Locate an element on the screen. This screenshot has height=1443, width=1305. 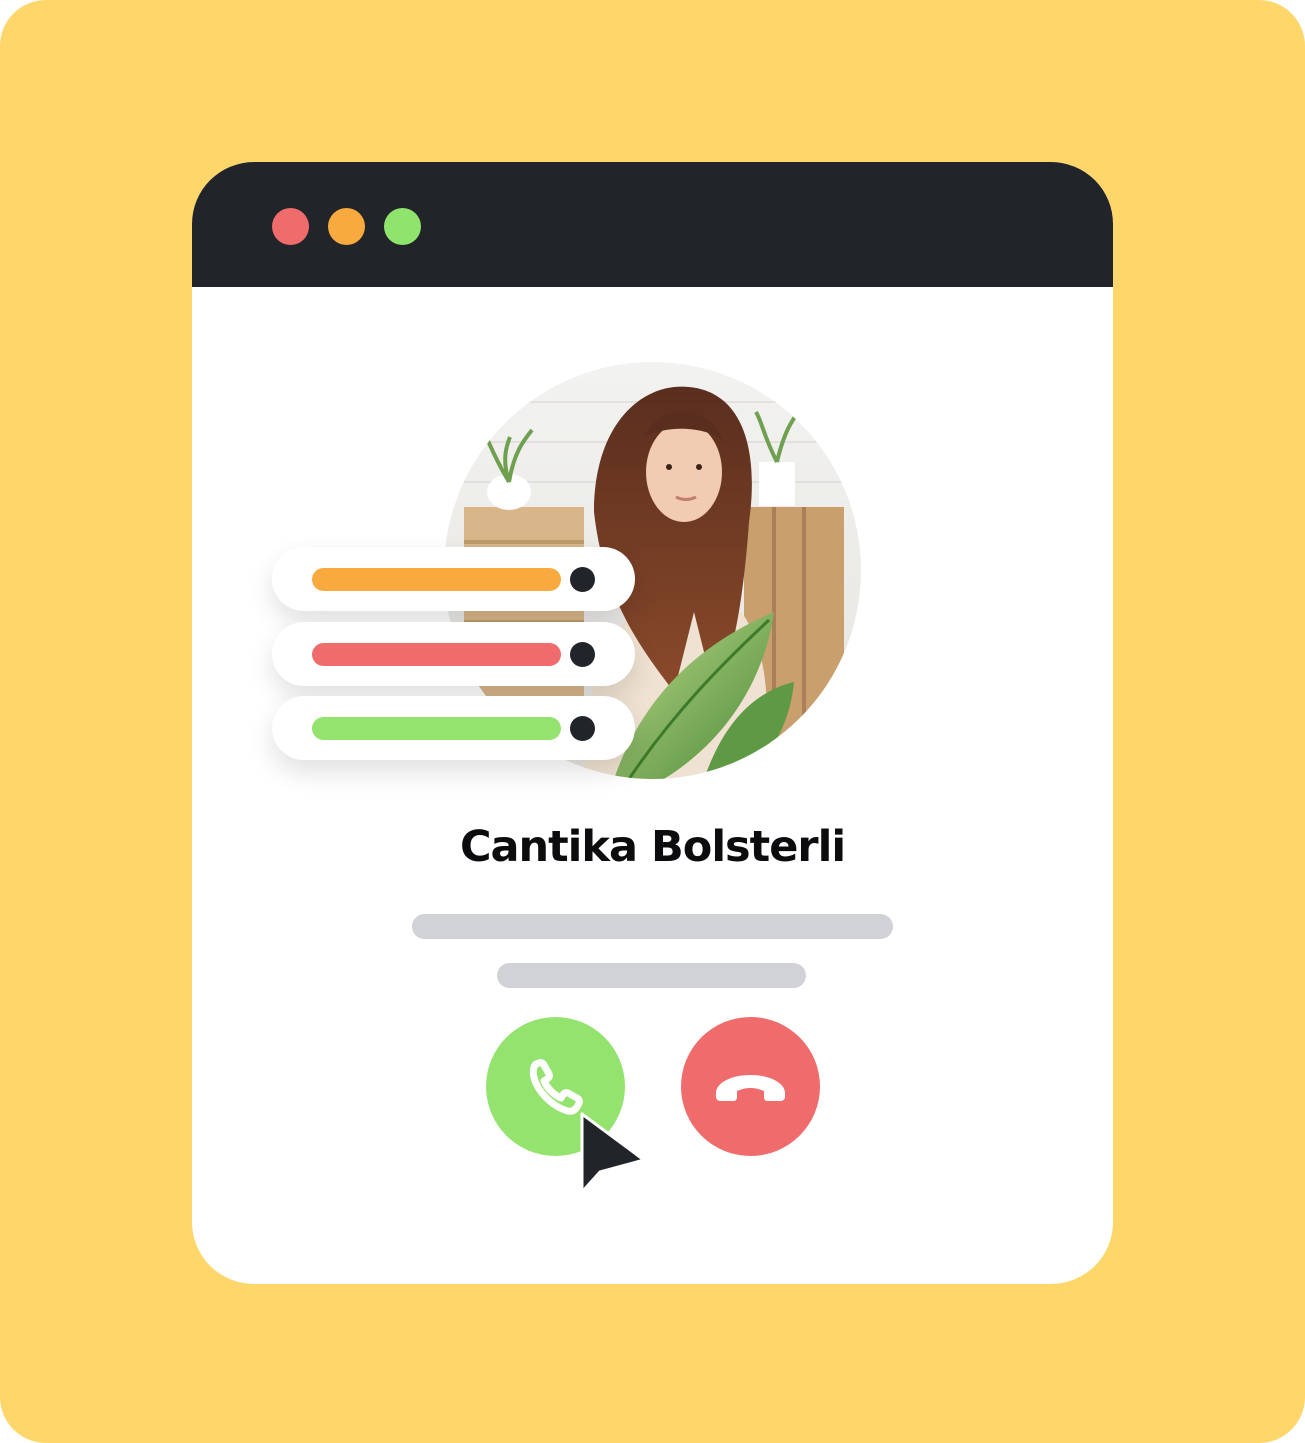
hang-up-icon is located at coordinates (750, 1088).